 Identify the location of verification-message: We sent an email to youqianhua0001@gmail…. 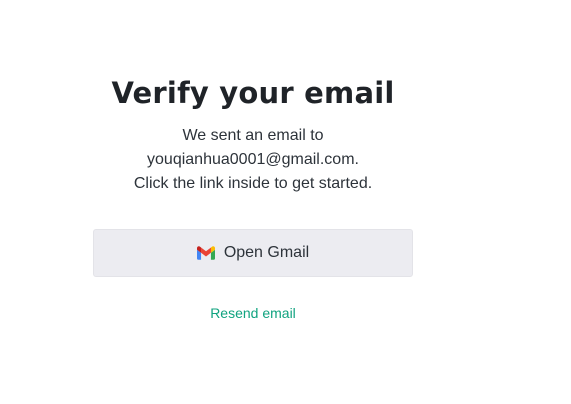
(253, 160).